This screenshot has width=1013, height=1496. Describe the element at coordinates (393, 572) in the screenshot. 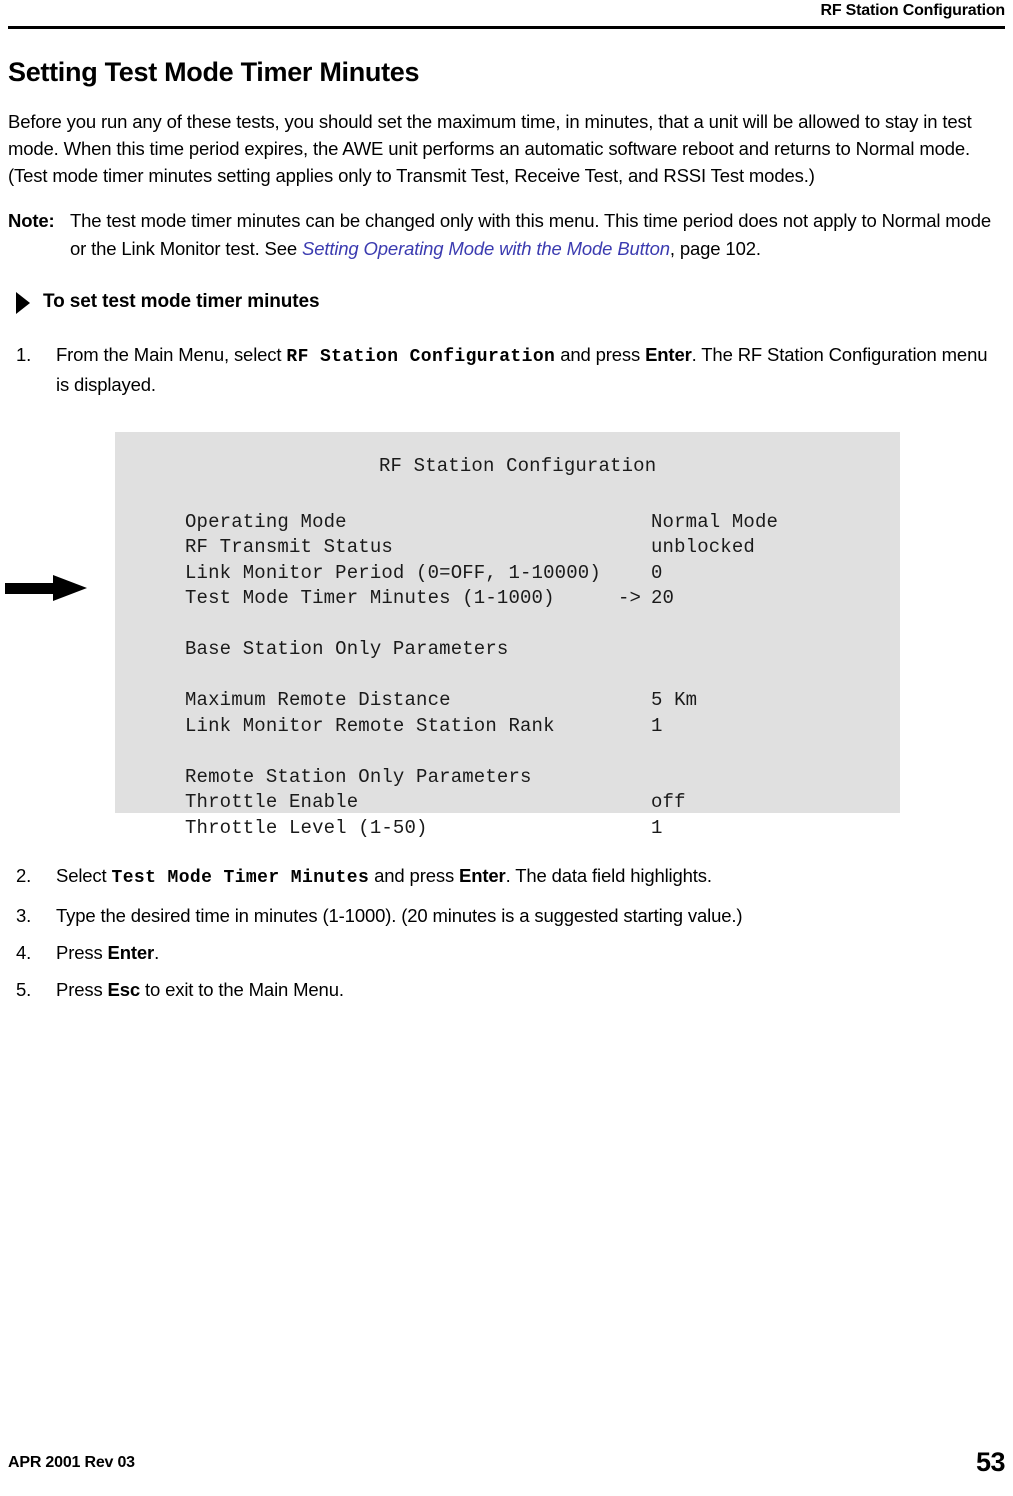

I see `terminal-row-label: Link Monitor Period (0=OFF, 1-10000)` at that location.